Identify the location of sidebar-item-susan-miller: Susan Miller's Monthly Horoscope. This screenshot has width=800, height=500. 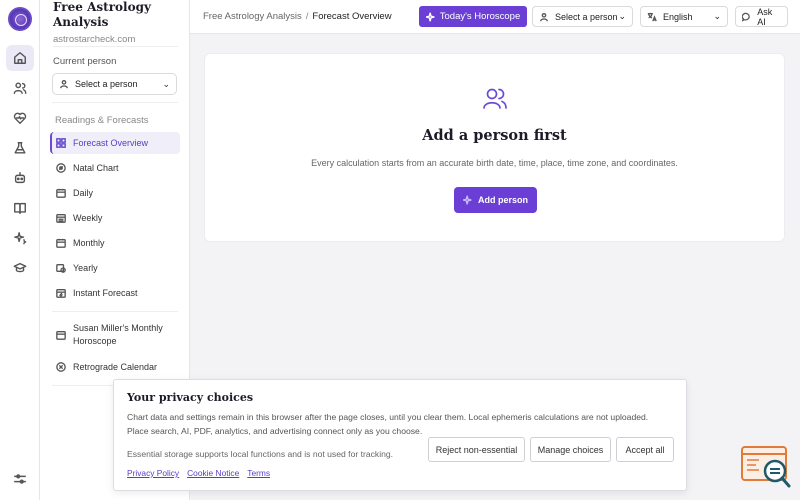
(115, 335).